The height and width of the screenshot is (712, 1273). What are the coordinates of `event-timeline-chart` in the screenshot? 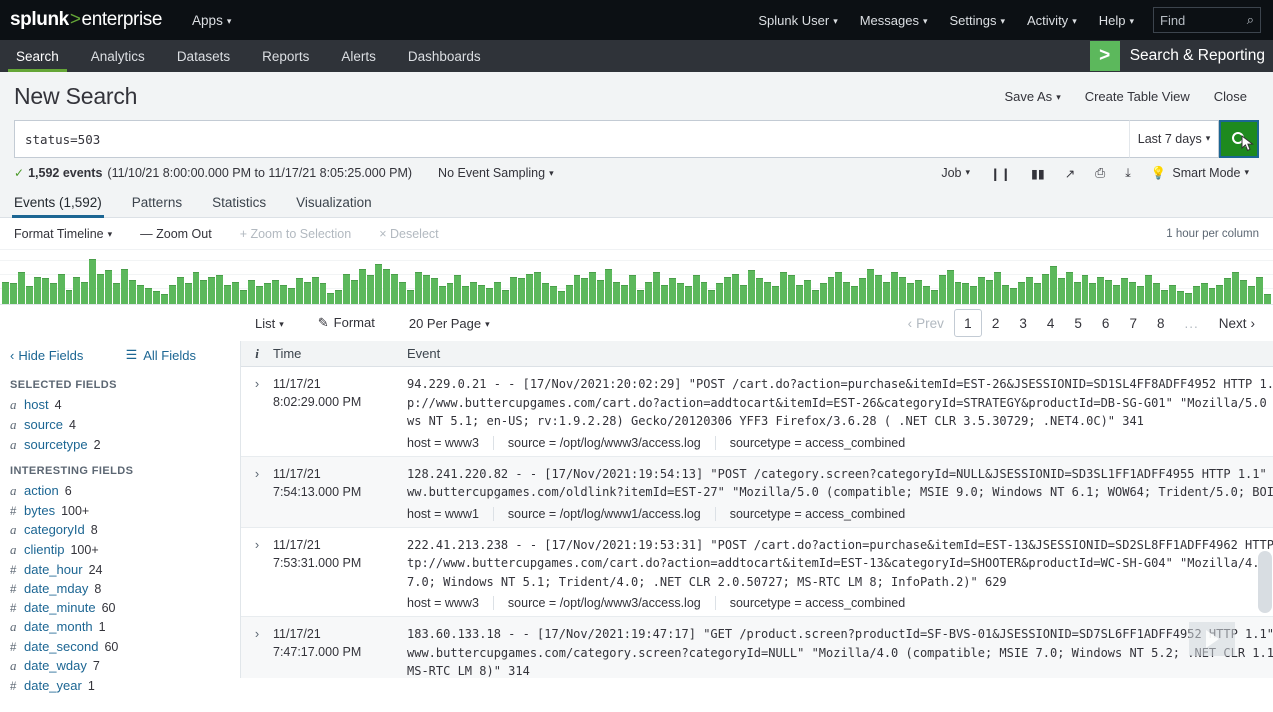 It's located at (636, 277).